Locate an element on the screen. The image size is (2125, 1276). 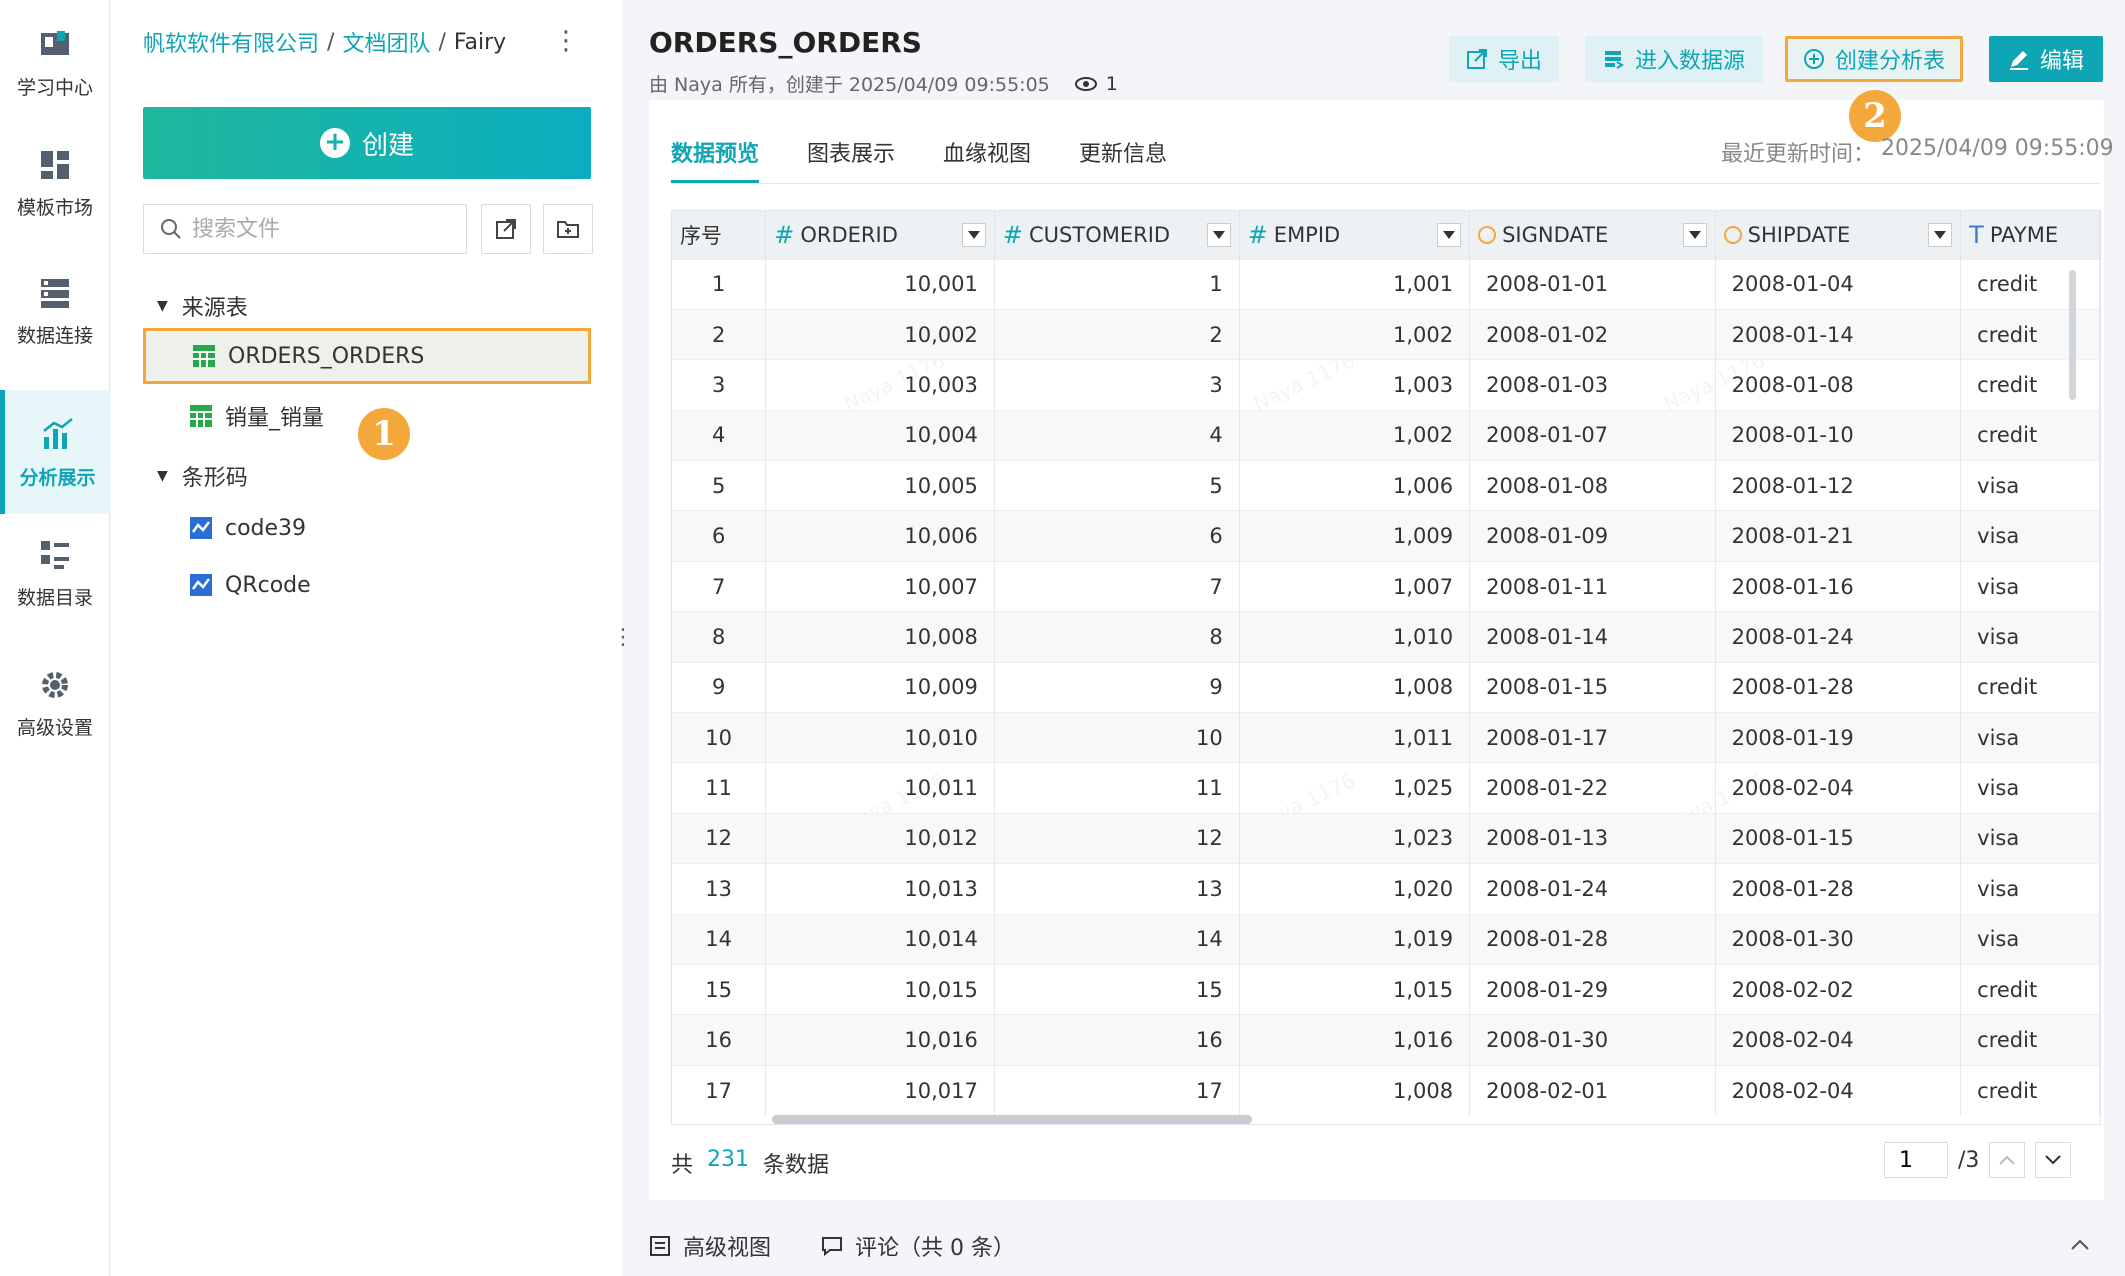
table-row: 10 10,010 10 1,011 2008-01-17 2008-01-19 visa is located at coordinates (1386, 737).